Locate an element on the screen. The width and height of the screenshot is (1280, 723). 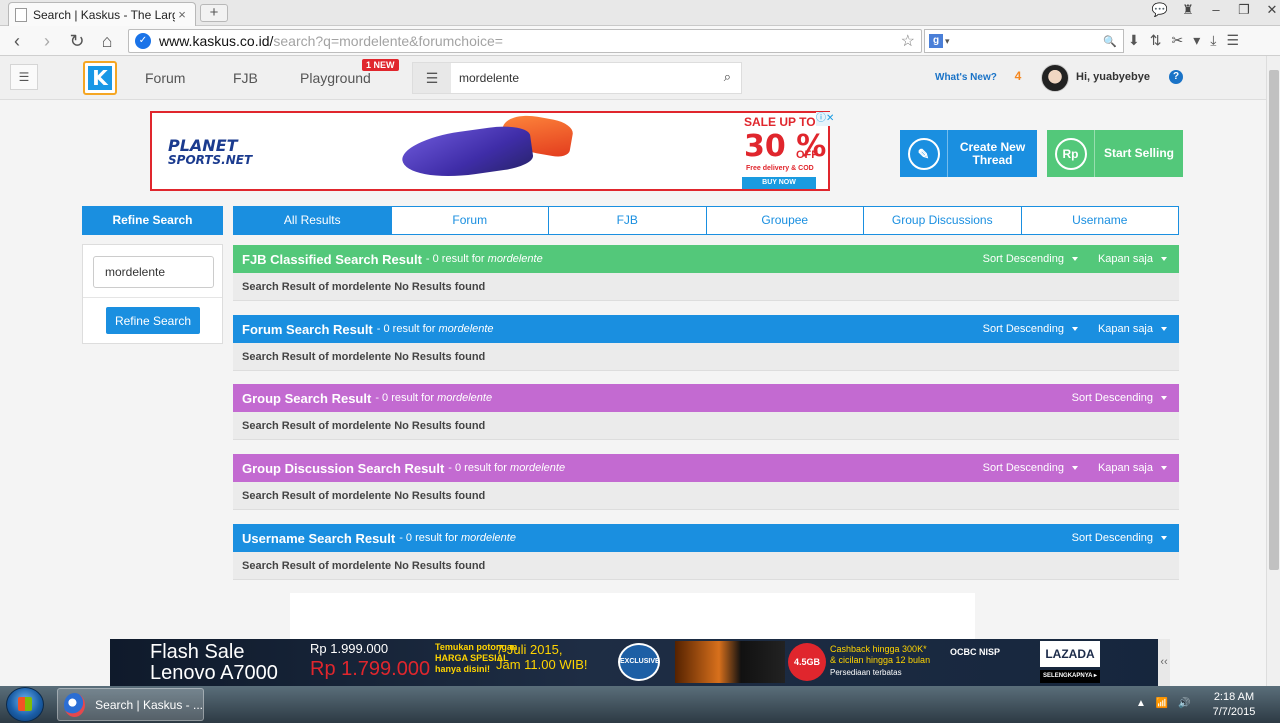
search-engine-dropdown-icon: ▾ is located at coordinates (947, 41).